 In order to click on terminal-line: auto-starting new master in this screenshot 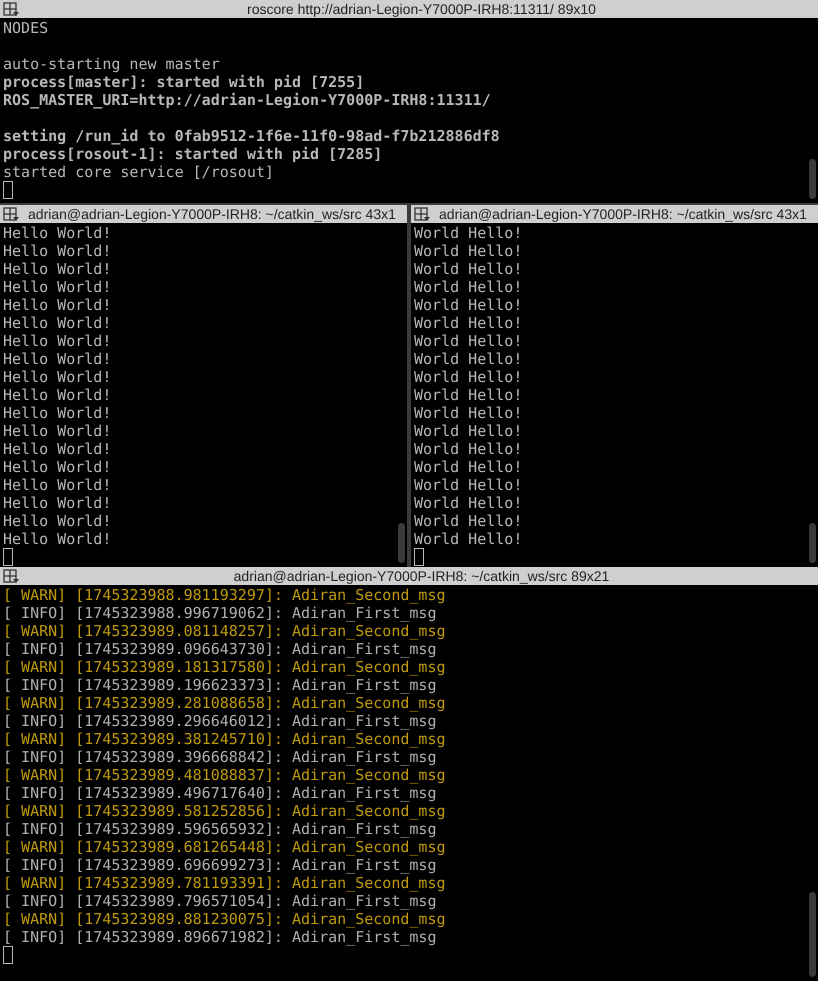, I will do `click(112, 64)`.